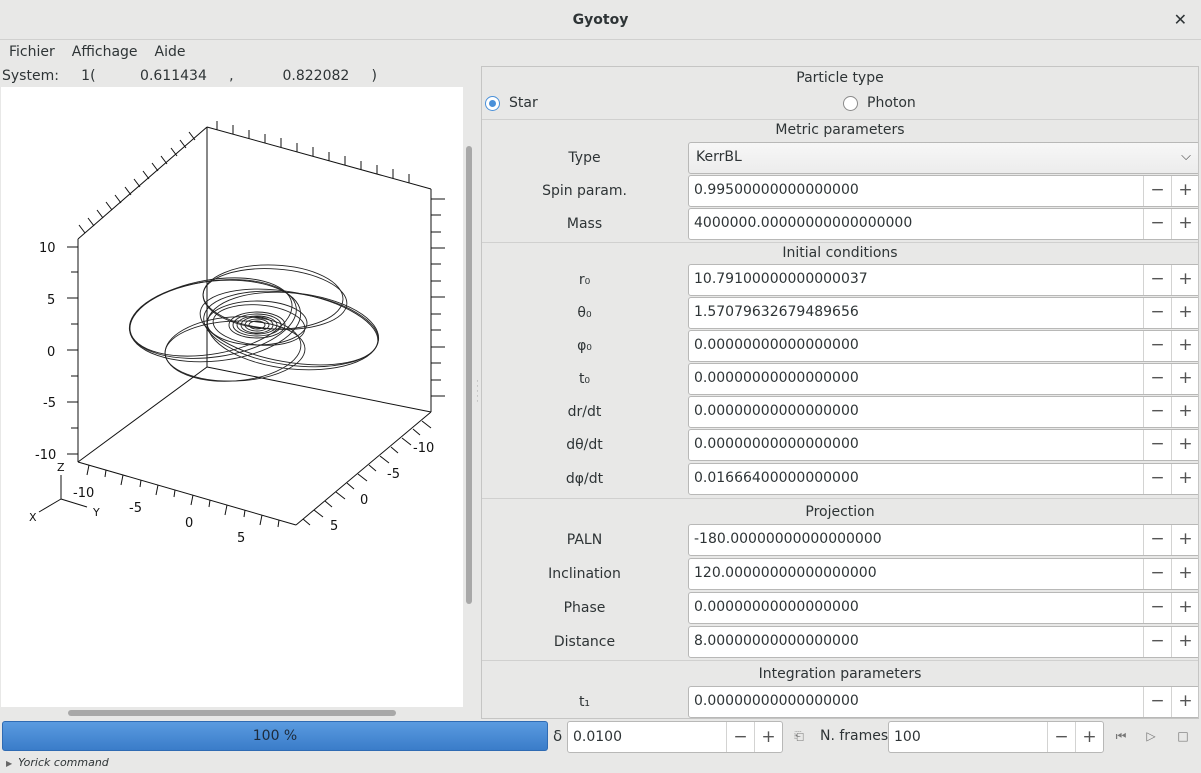 The image size is (1201, 773). I want to click on reset-icon: ⎗, so click(799, 736).